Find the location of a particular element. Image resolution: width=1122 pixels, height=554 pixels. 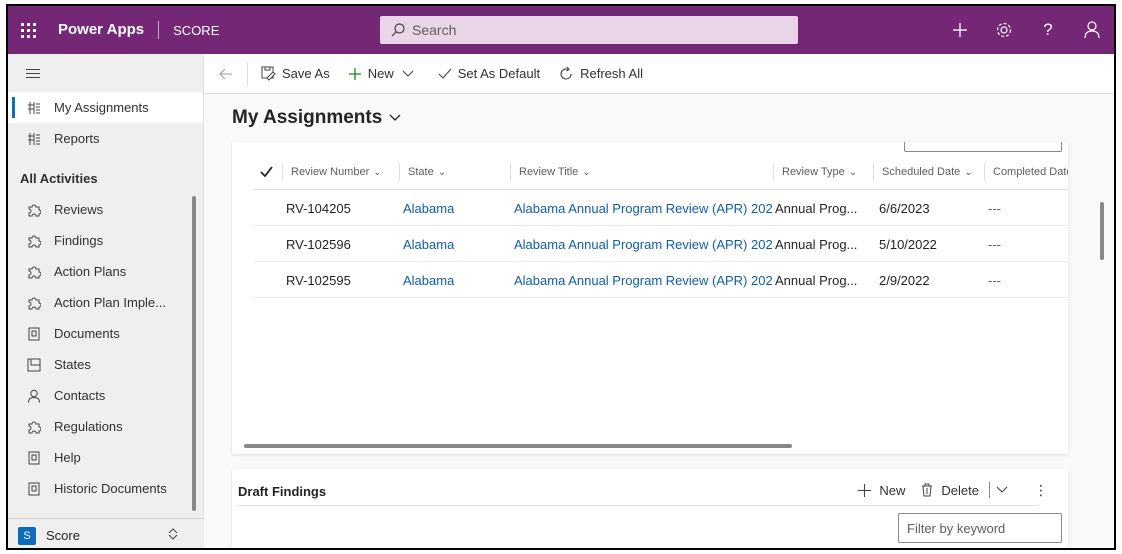

settings-button is located at coordinates (1004, 30).